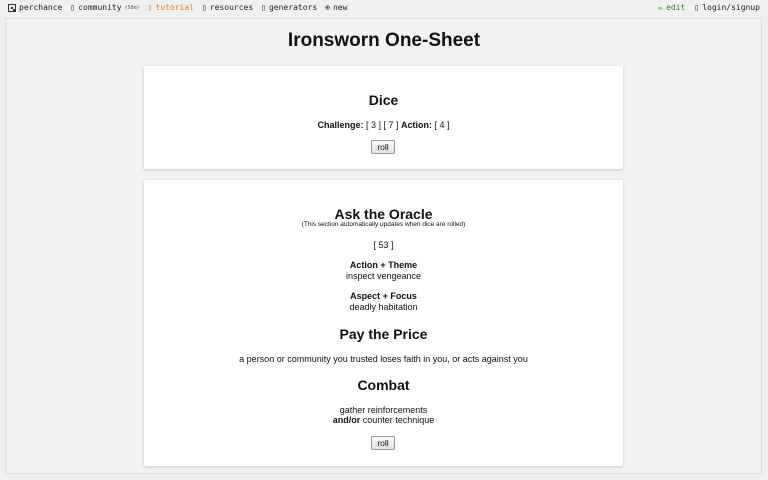  What do you see at coordinates (340, 7) in the screenshot?
I see `new-label: new` at bounding box center [340, 7].